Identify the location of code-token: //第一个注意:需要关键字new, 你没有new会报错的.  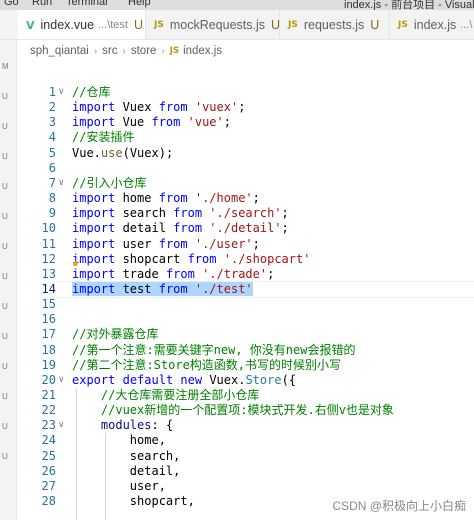
(214, 349).